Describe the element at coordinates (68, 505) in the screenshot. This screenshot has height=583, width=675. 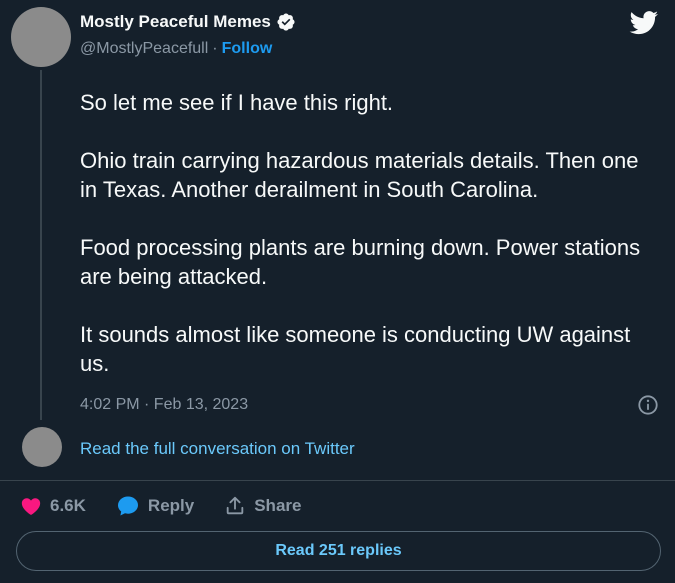
I see `like-count: 6.6K` at that location.